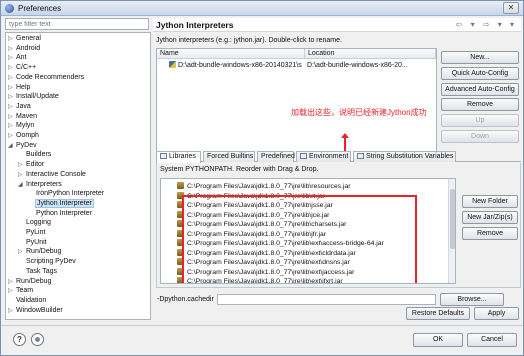 This screenshot has width=524, height=356. What do you see at coordinates (303, 156) in the screenshot?
I see `environment-icon` at bounding box center [303, 156].